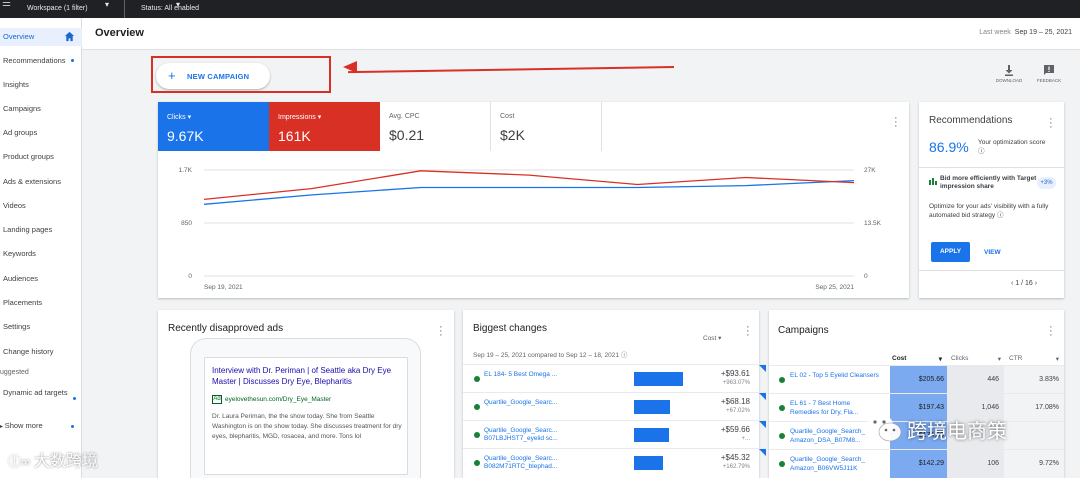  Describe the element at coordinates (170, 8) in the screenshot. I see `status-filter: Status: All enabled` at that location.